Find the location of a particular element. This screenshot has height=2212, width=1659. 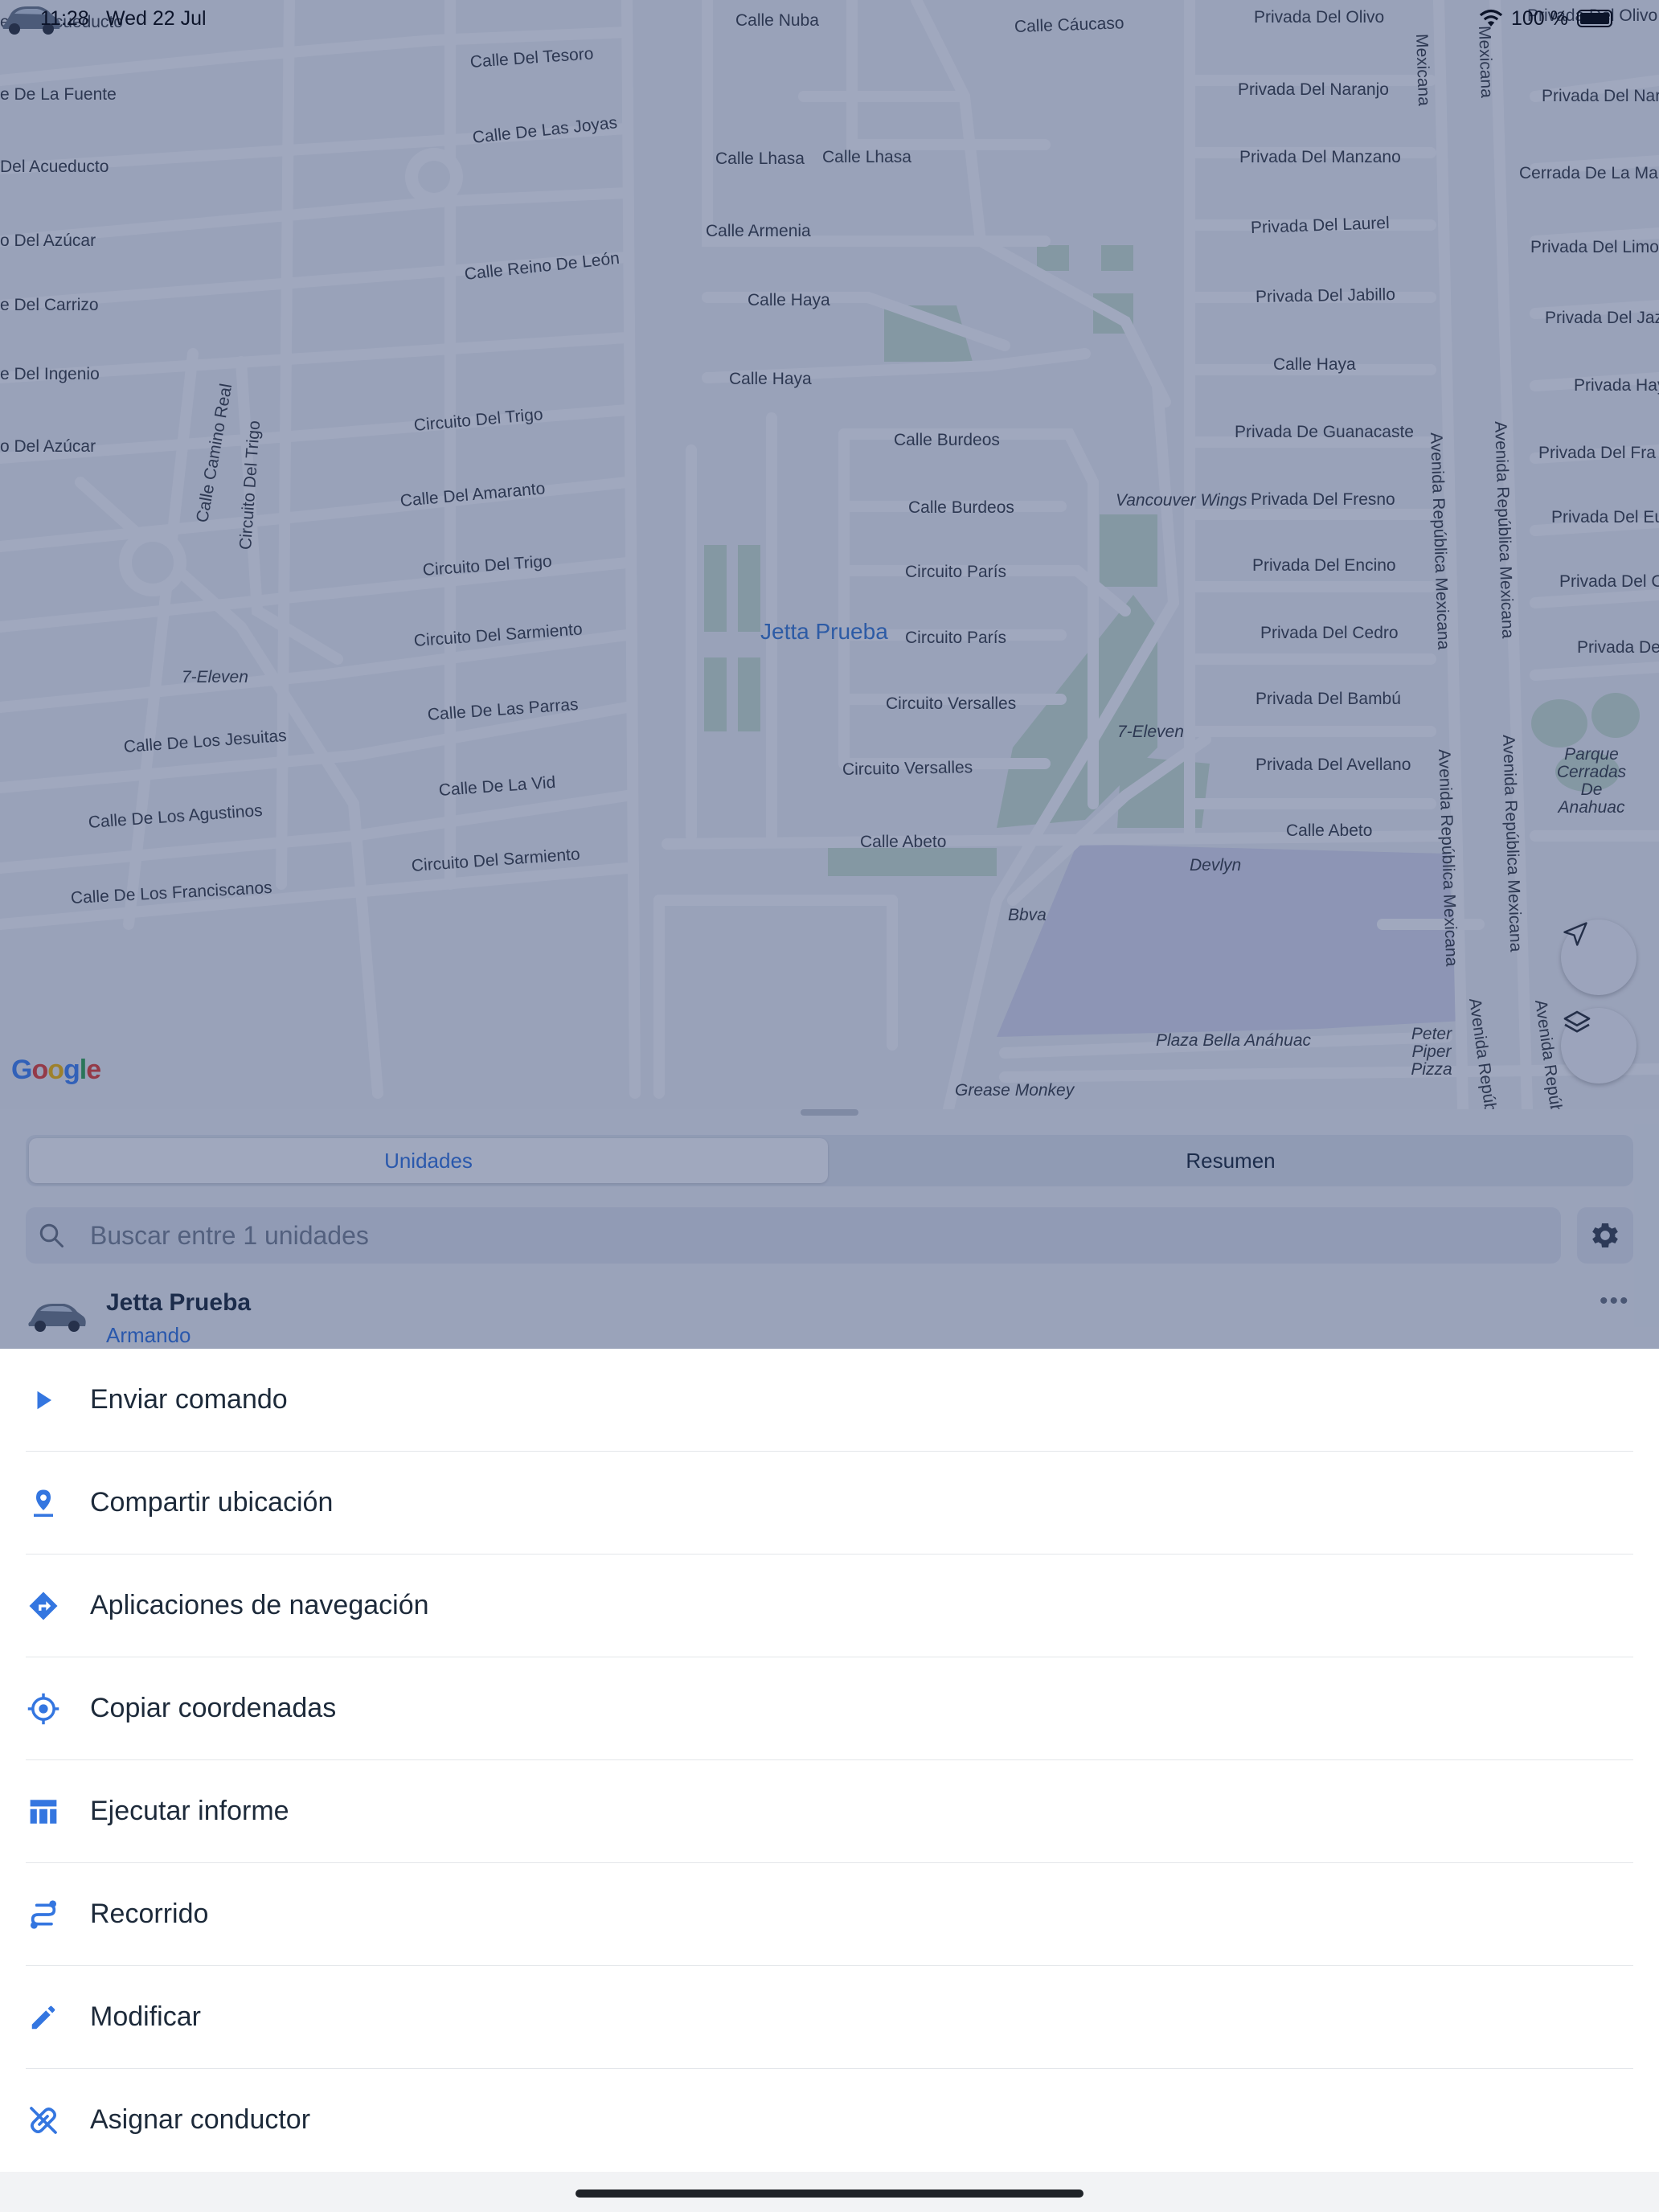

route-icon is located at coordinates (43, 1915).